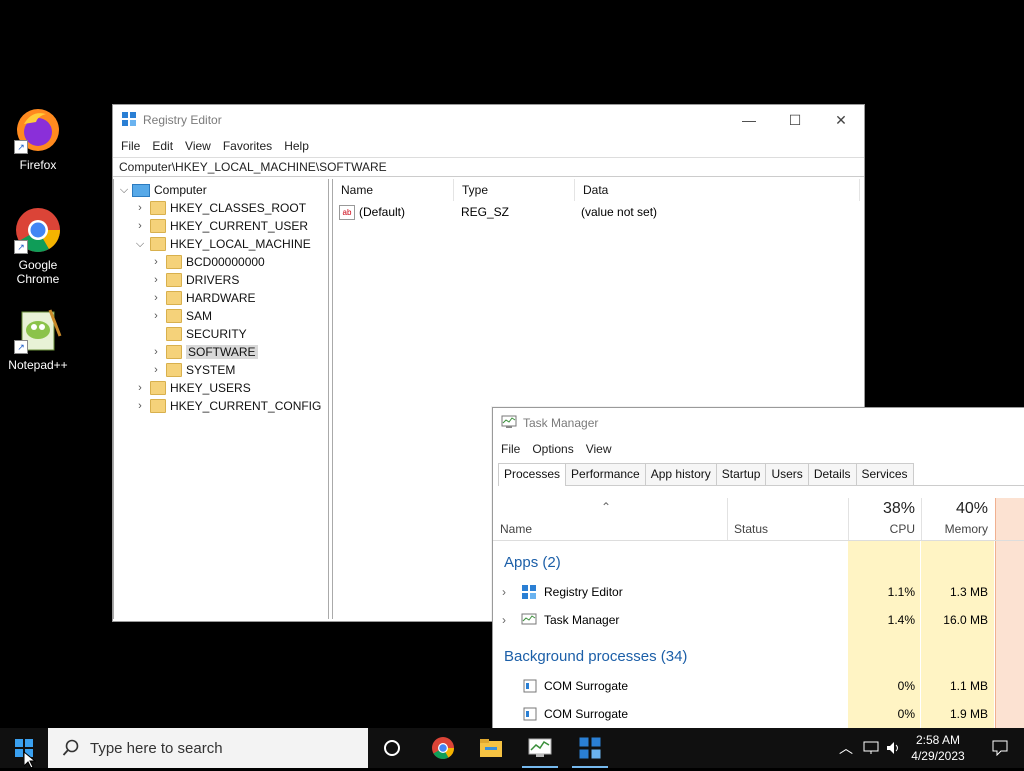 Image resolution: width=1024 pixels, height=771 pixels. I want to click on volume-icon, so click(894, 748).